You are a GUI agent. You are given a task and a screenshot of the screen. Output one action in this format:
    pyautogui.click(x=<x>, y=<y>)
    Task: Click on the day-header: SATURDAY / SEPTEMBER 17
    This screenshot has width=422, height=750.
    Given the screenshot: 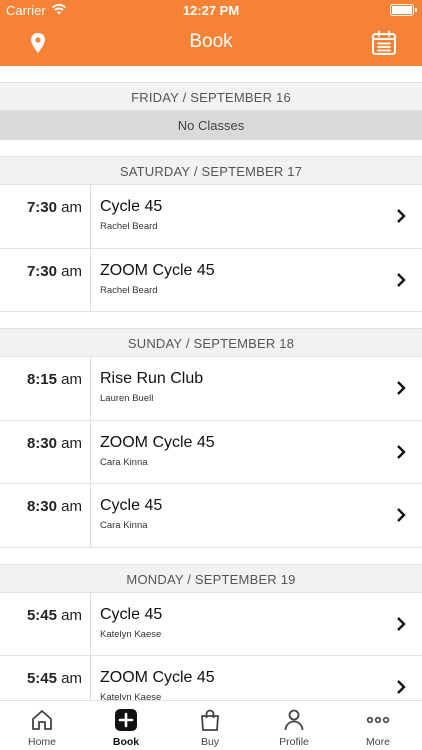 What is the action you would take?
    pyautogui.click(x=211, y=170)
    